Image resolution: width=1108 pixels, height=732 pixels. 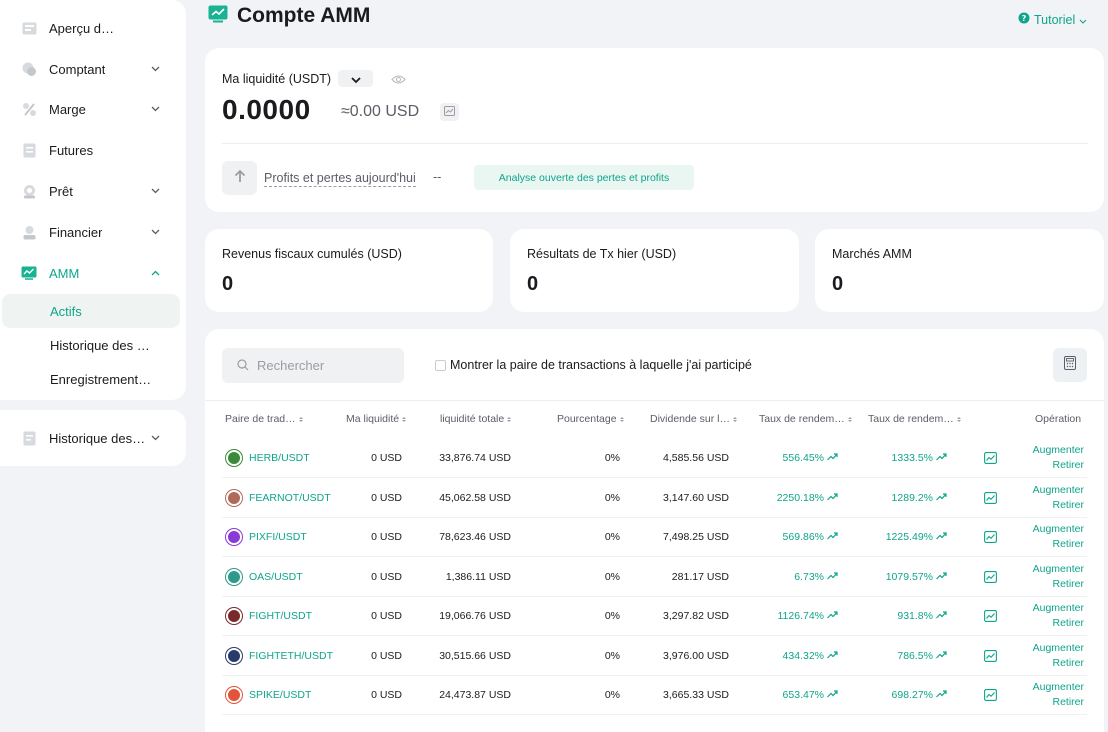 I want to click on pair-link: PIXFI/USDT, so click(x=278, y=537).